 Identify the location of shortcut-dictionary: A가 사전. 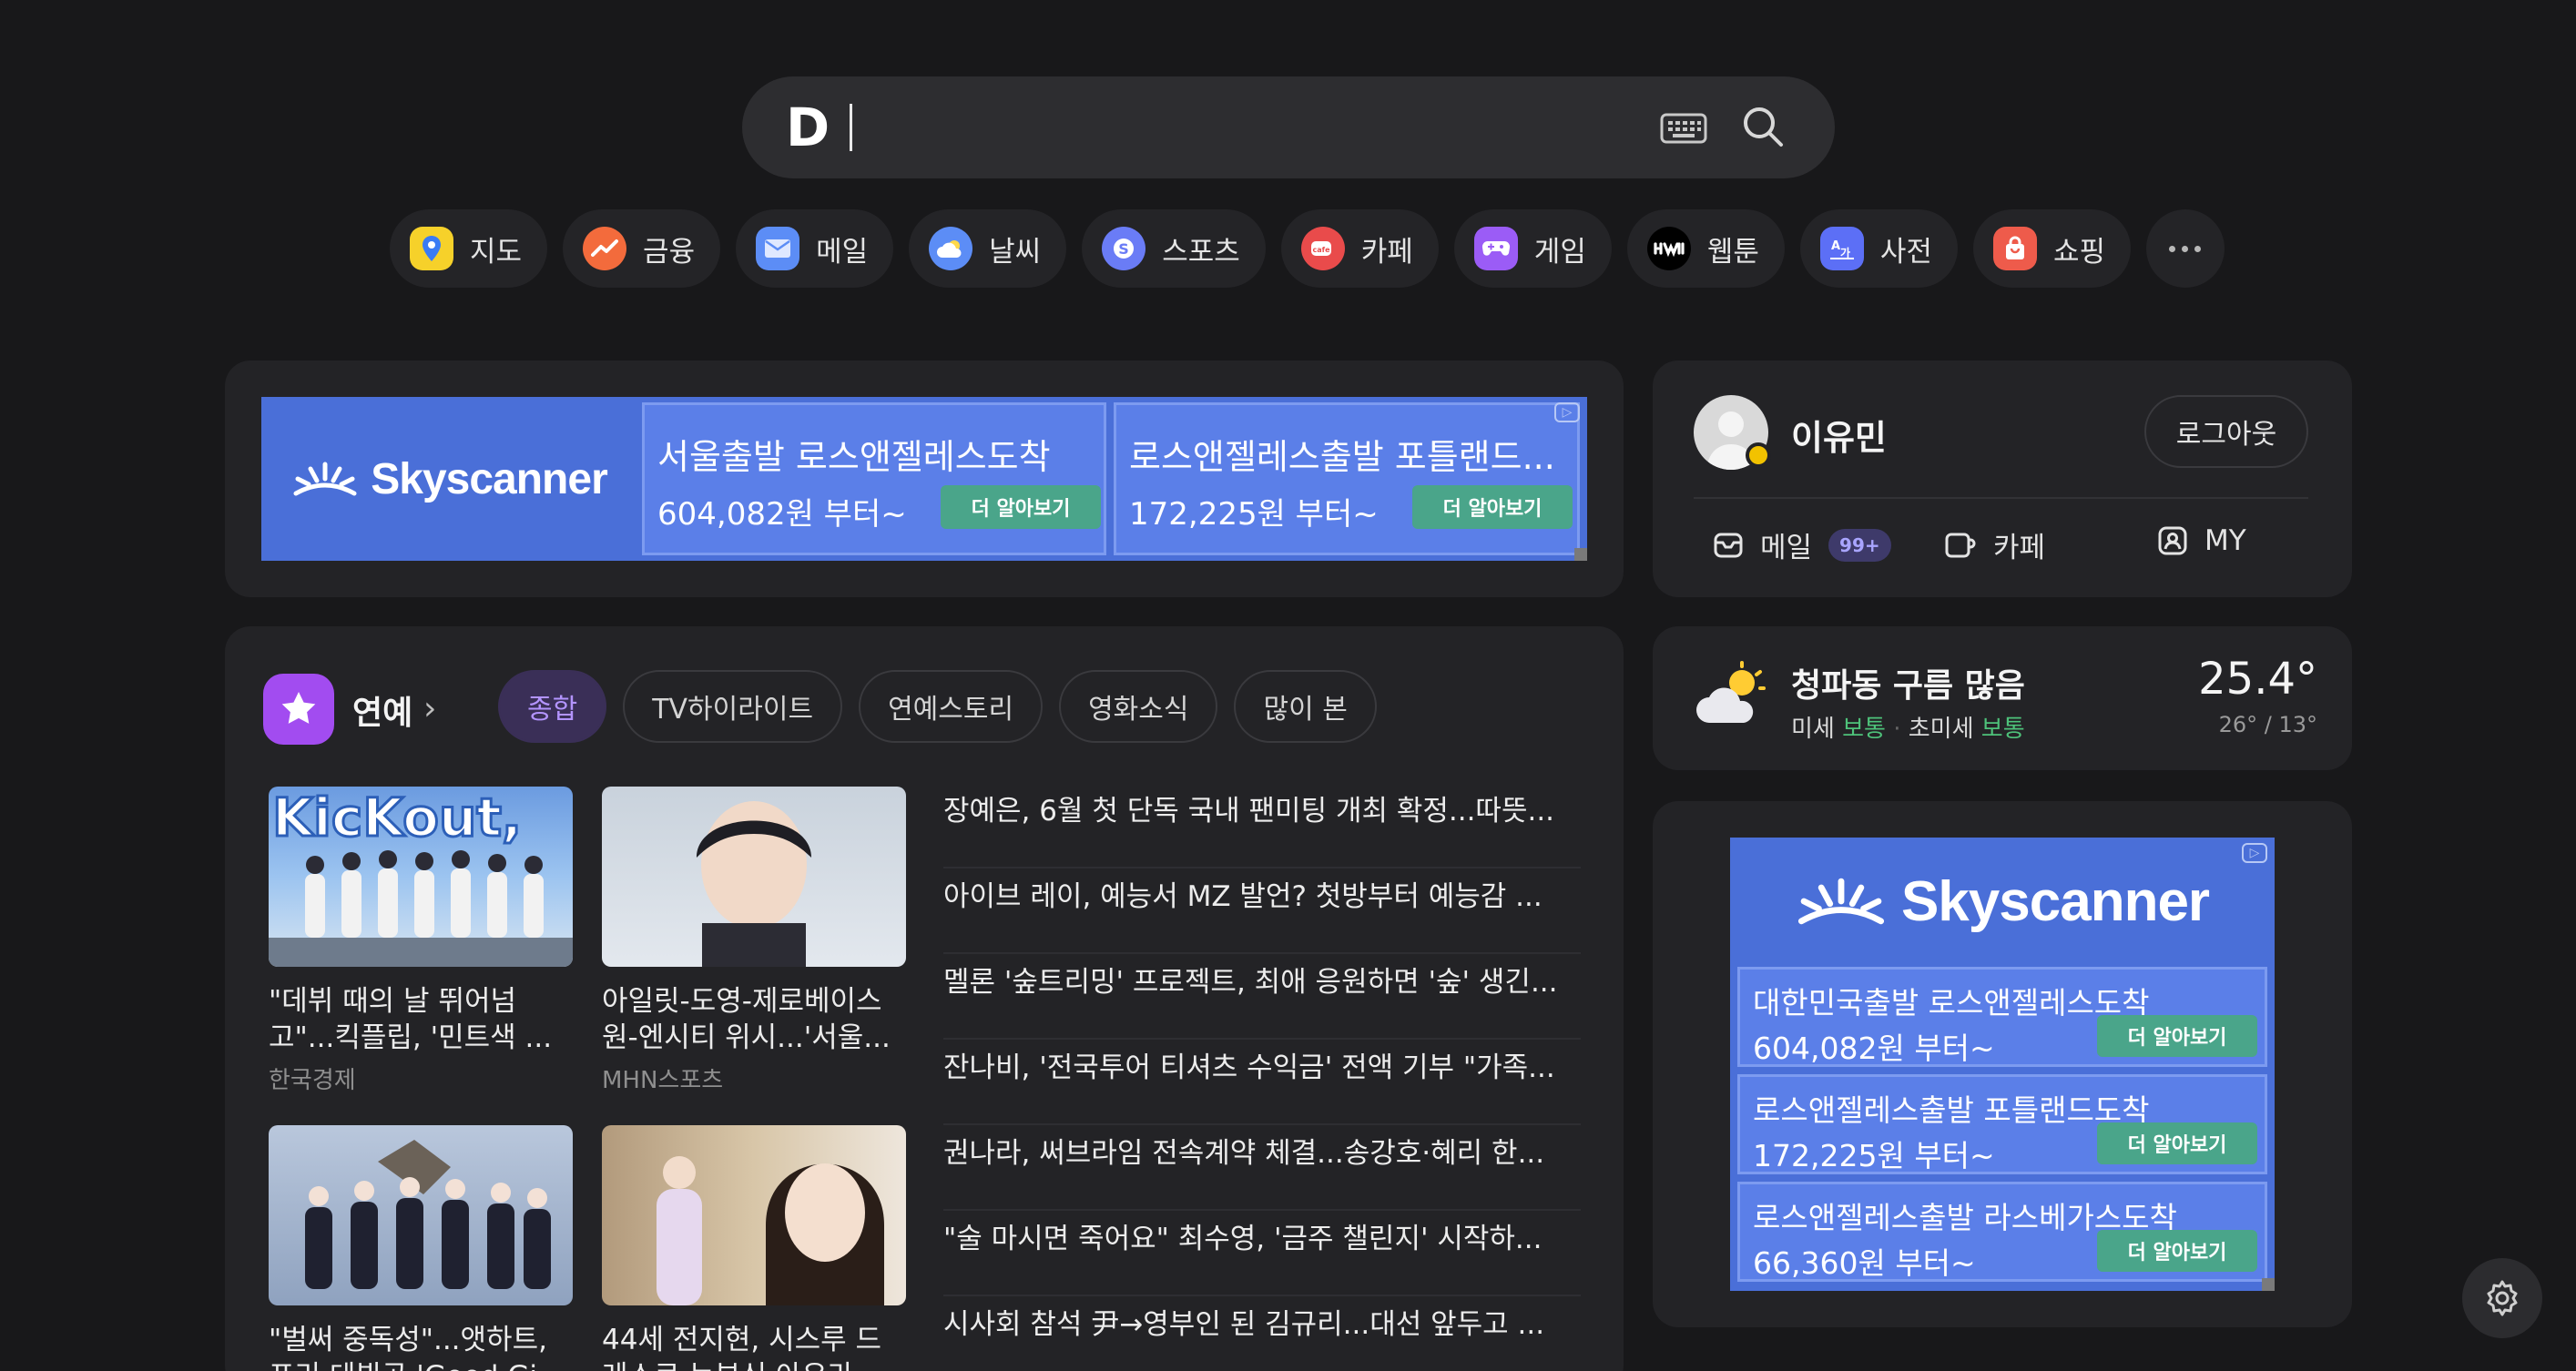
(1878, 248).